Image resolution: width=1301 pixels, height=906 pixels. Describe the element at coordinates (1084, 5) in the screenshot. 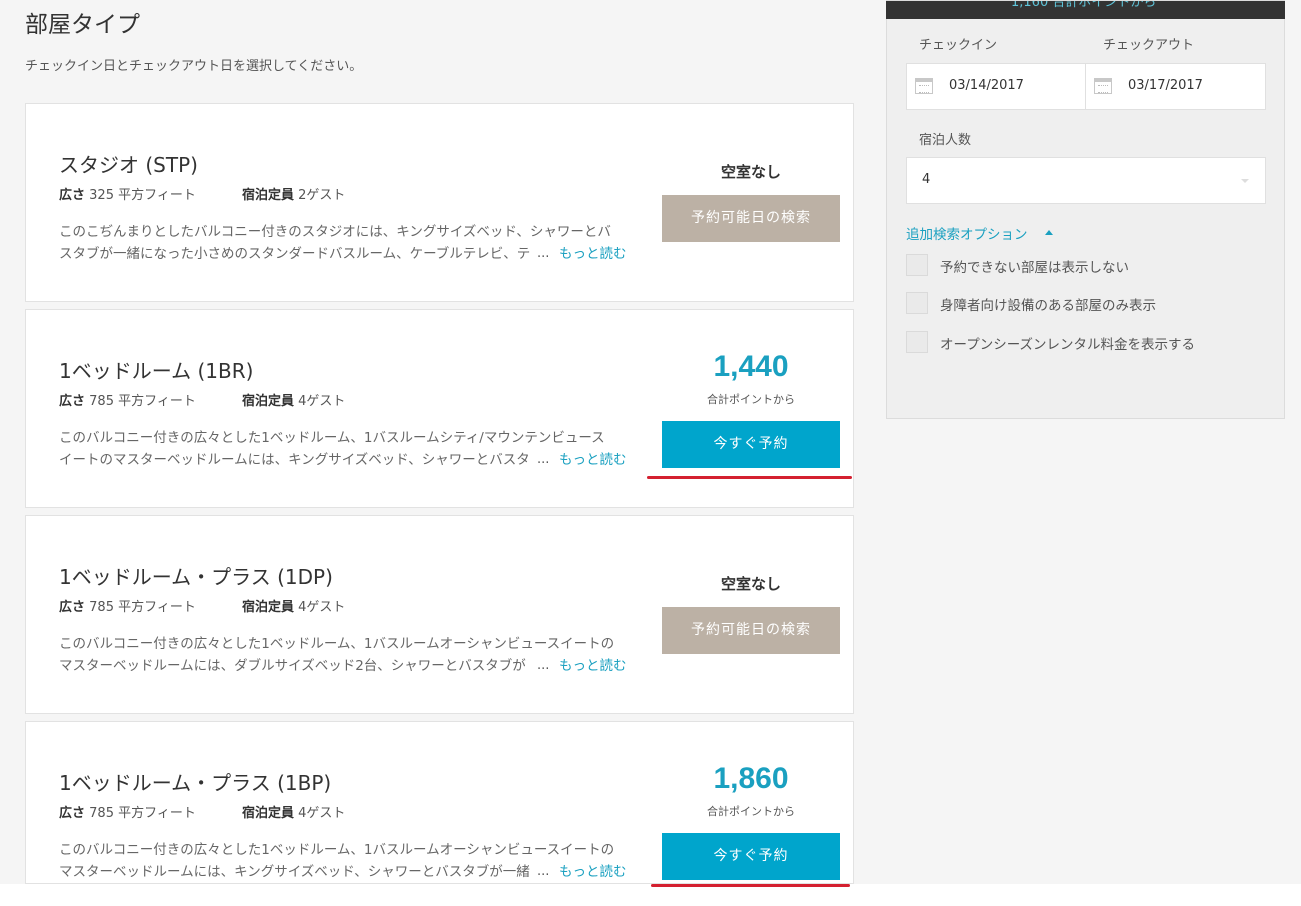

I see `price-banner-text: 1,160 合計ポイントから` at that location.